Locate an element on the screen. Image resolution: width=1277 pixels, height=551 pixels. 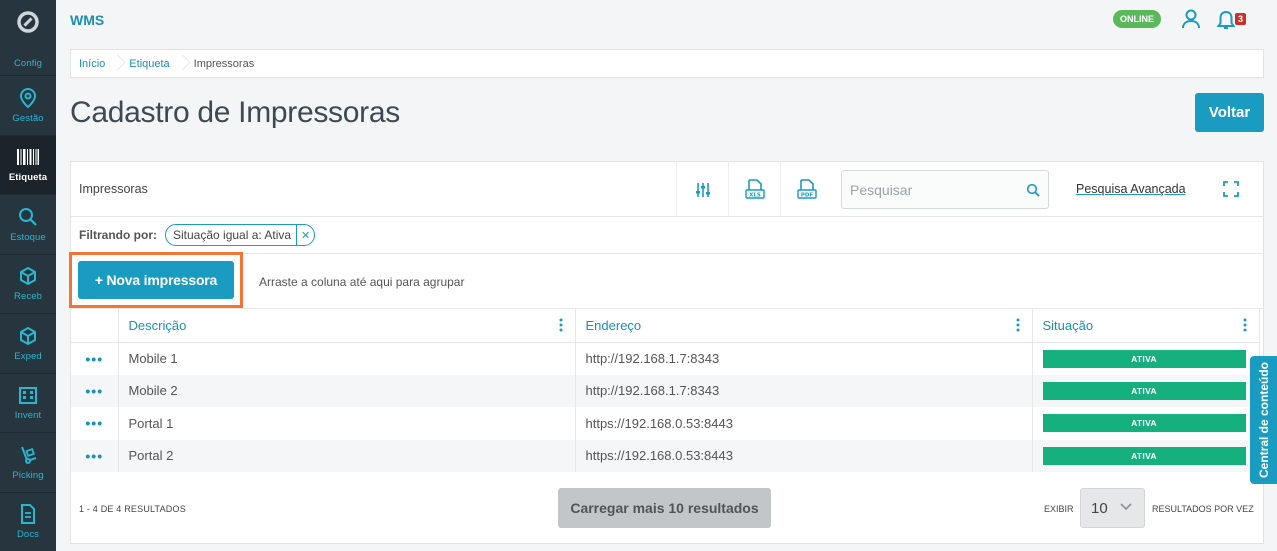
sidebar-item-label: Exped is located at coordinates (28, 356).